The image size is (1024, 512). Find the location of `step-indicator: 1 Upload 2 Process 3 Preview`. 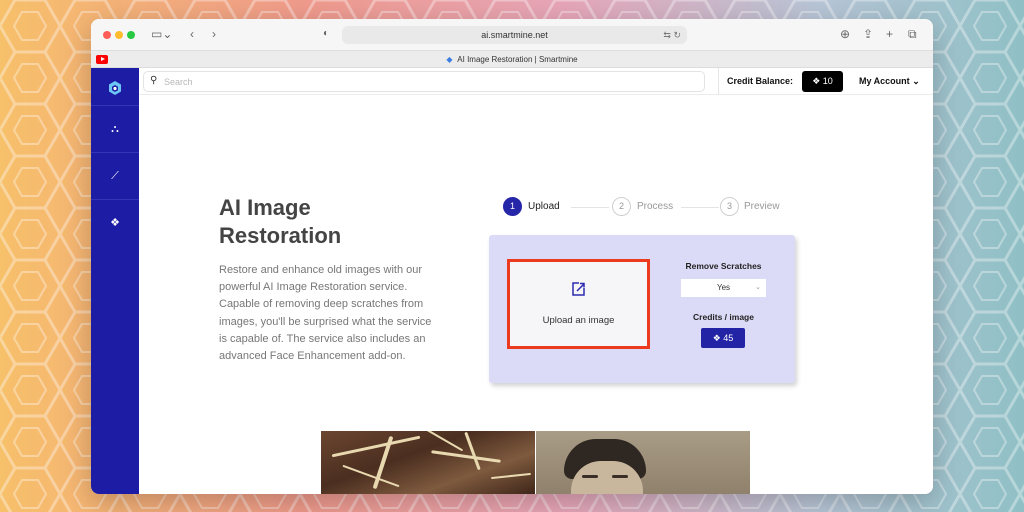

step-indicator: 1 Upload 2 Process 3 Preview is located at coordinates (653, 207).